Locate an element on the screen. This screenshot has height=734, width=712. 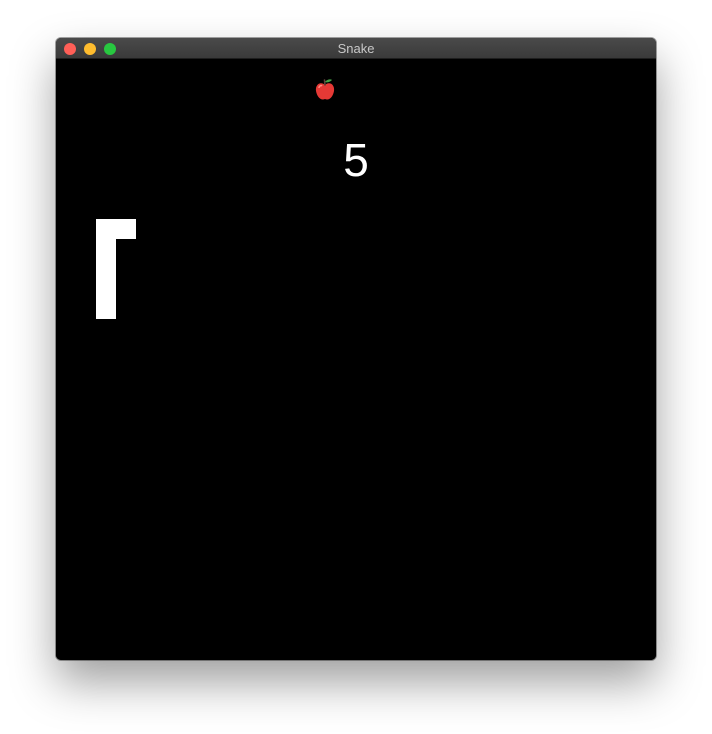
title-bar: Snake is located at coordinates (356, 48).